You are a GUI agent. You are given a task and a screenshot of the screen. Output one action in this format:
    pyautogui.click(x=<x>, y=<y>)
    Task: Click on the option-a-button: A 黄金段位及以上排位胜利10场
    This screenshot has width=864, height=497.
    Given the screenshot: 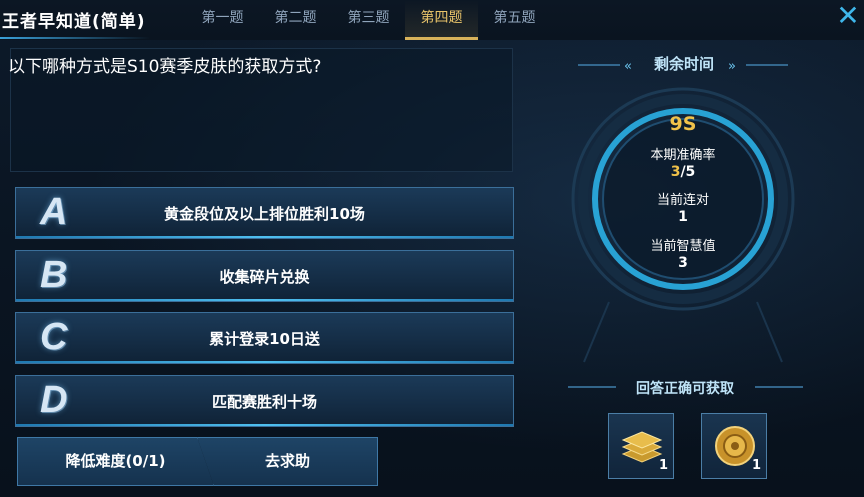 What is the action you would take?
    pyautogui.click(x=264, y=213)
    